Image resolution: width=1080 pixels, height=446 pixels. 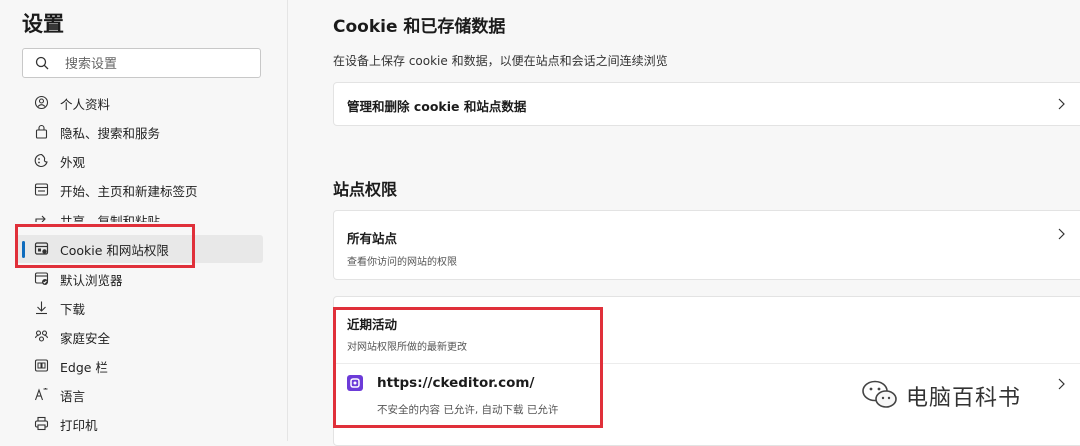 I want to click on sidebar-item-label: 共享、复制和粘贴, so click(x=110, y=218).